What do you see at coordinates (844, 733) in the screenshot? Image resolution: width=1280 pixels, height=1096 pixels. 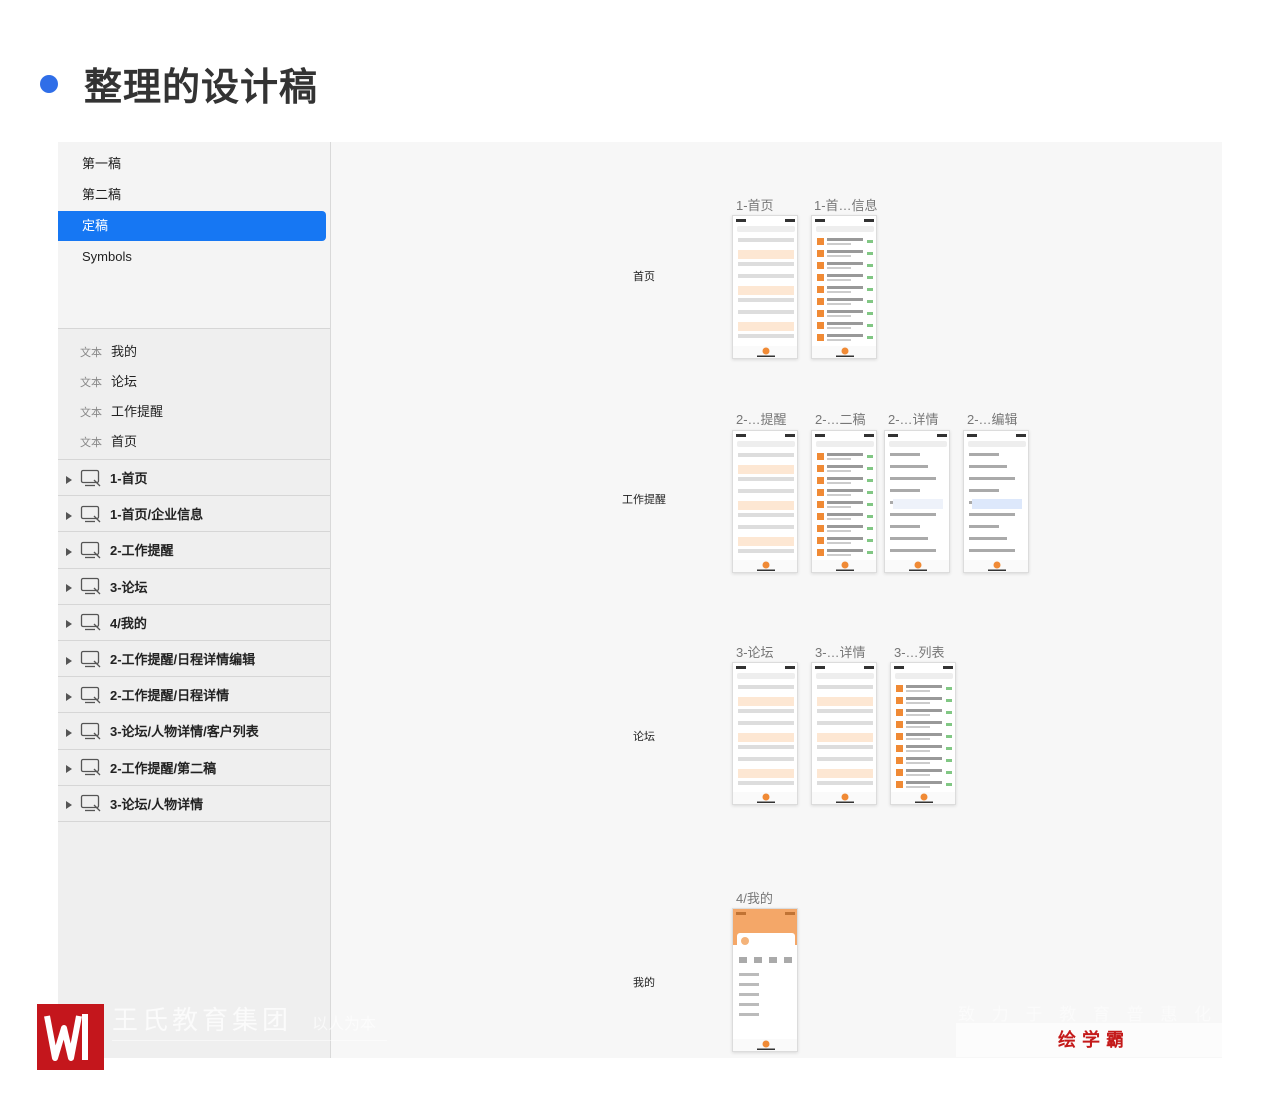 I see `artboard-thumbnail-person-detail` at bounding box center [844, 733].